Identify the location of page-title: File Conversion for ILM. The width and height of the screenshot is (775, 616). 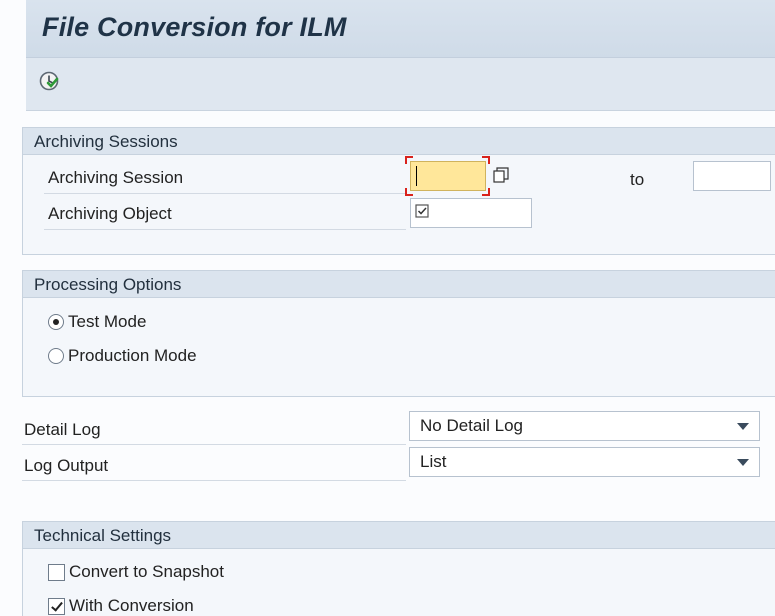
(194, 27).